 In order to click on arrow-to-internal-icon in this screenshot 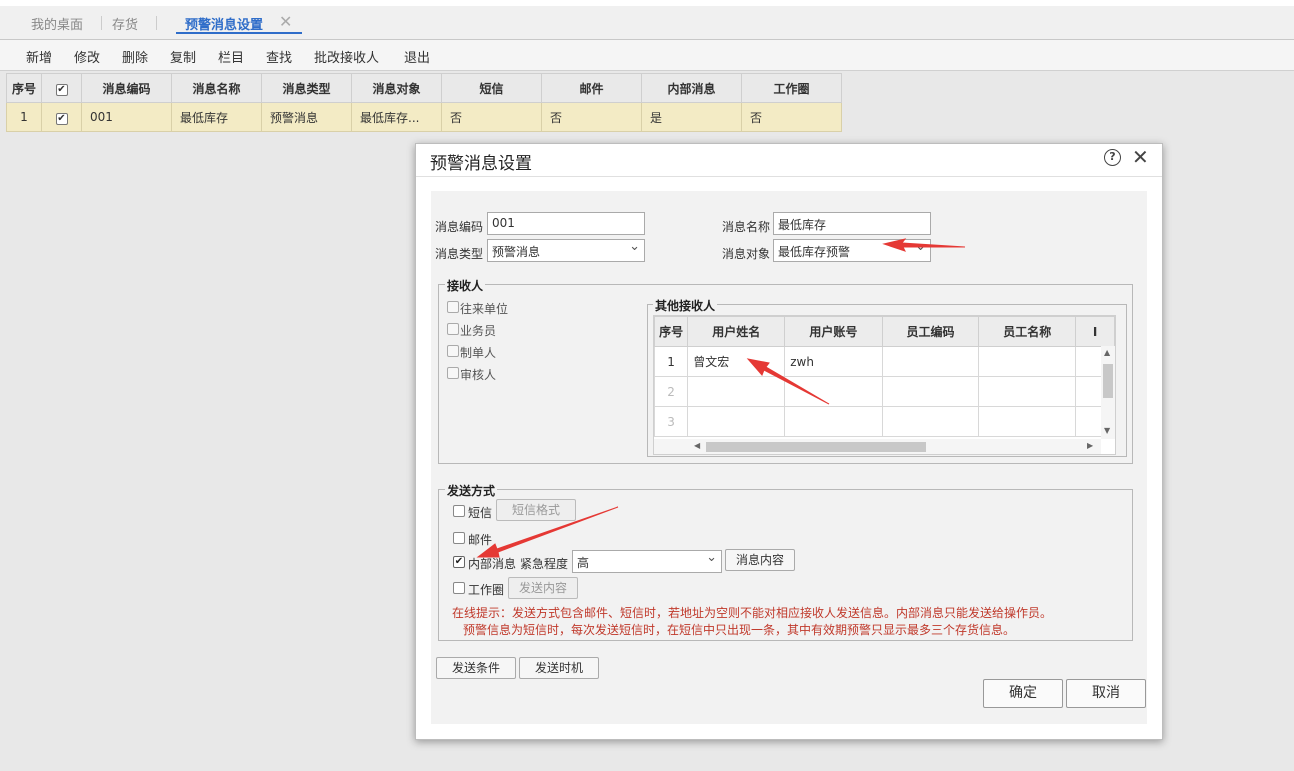, I will do `click(547, 532)`.